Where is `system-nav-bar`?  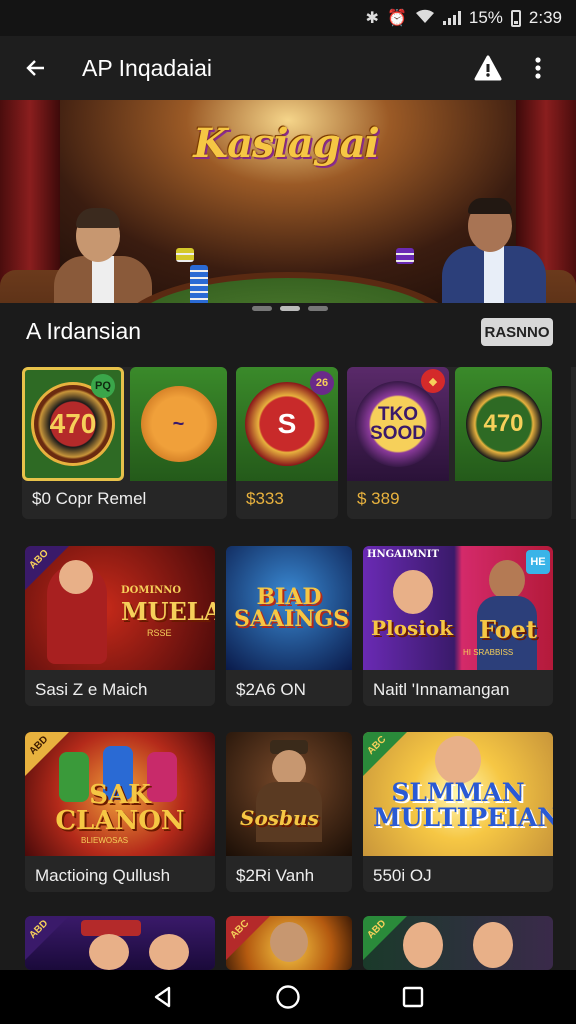
system-nav-bar is located at coordinates (288, 997).